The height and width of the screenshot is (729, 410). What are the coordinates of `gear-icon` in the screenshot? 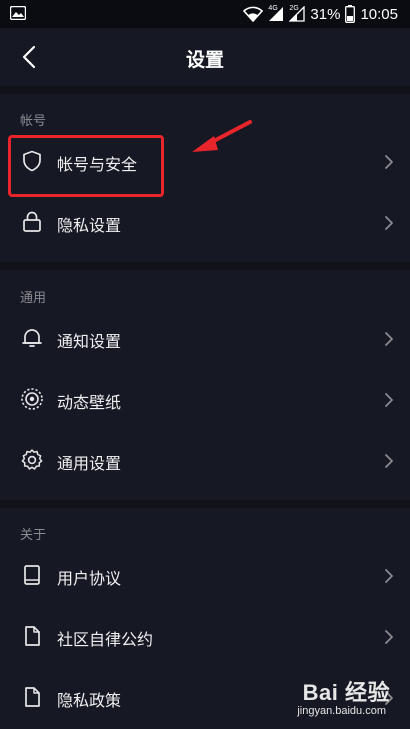 It's located at (32, 459).